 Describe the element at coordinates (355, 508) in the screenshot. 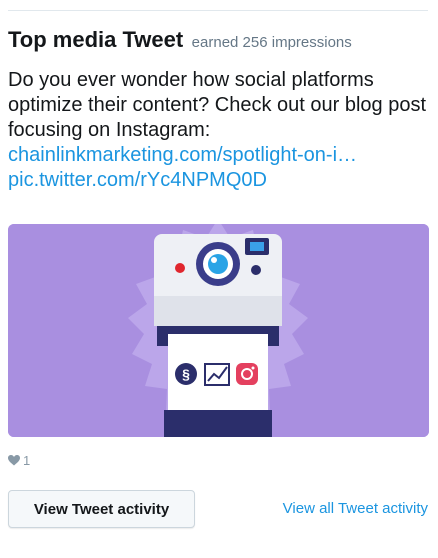

I see `view-all-tweet-activity-link: View all Tweet activity` at that location.